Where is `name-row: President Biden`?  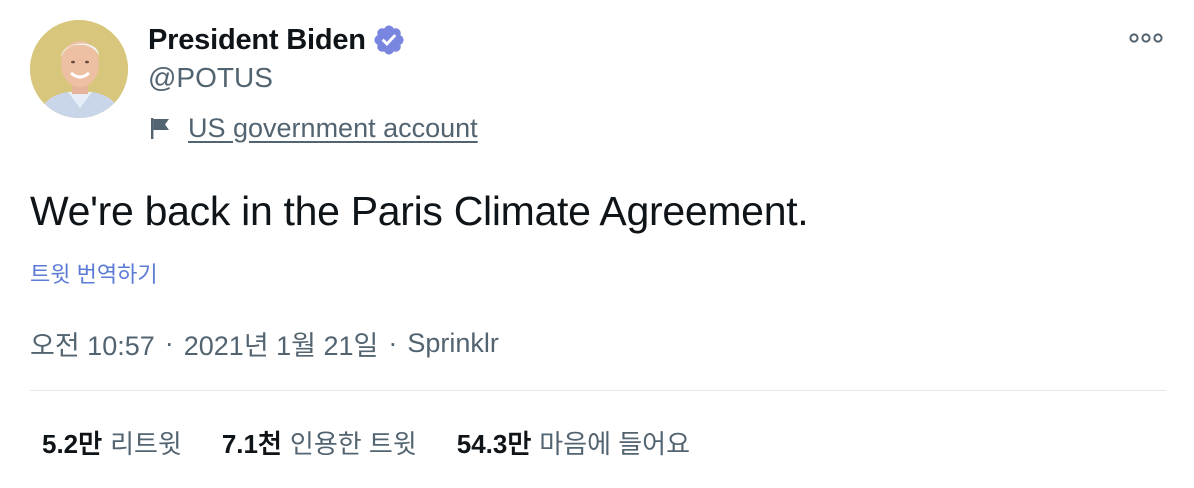 name-row: President Biden is located at coordinates (277, 40).